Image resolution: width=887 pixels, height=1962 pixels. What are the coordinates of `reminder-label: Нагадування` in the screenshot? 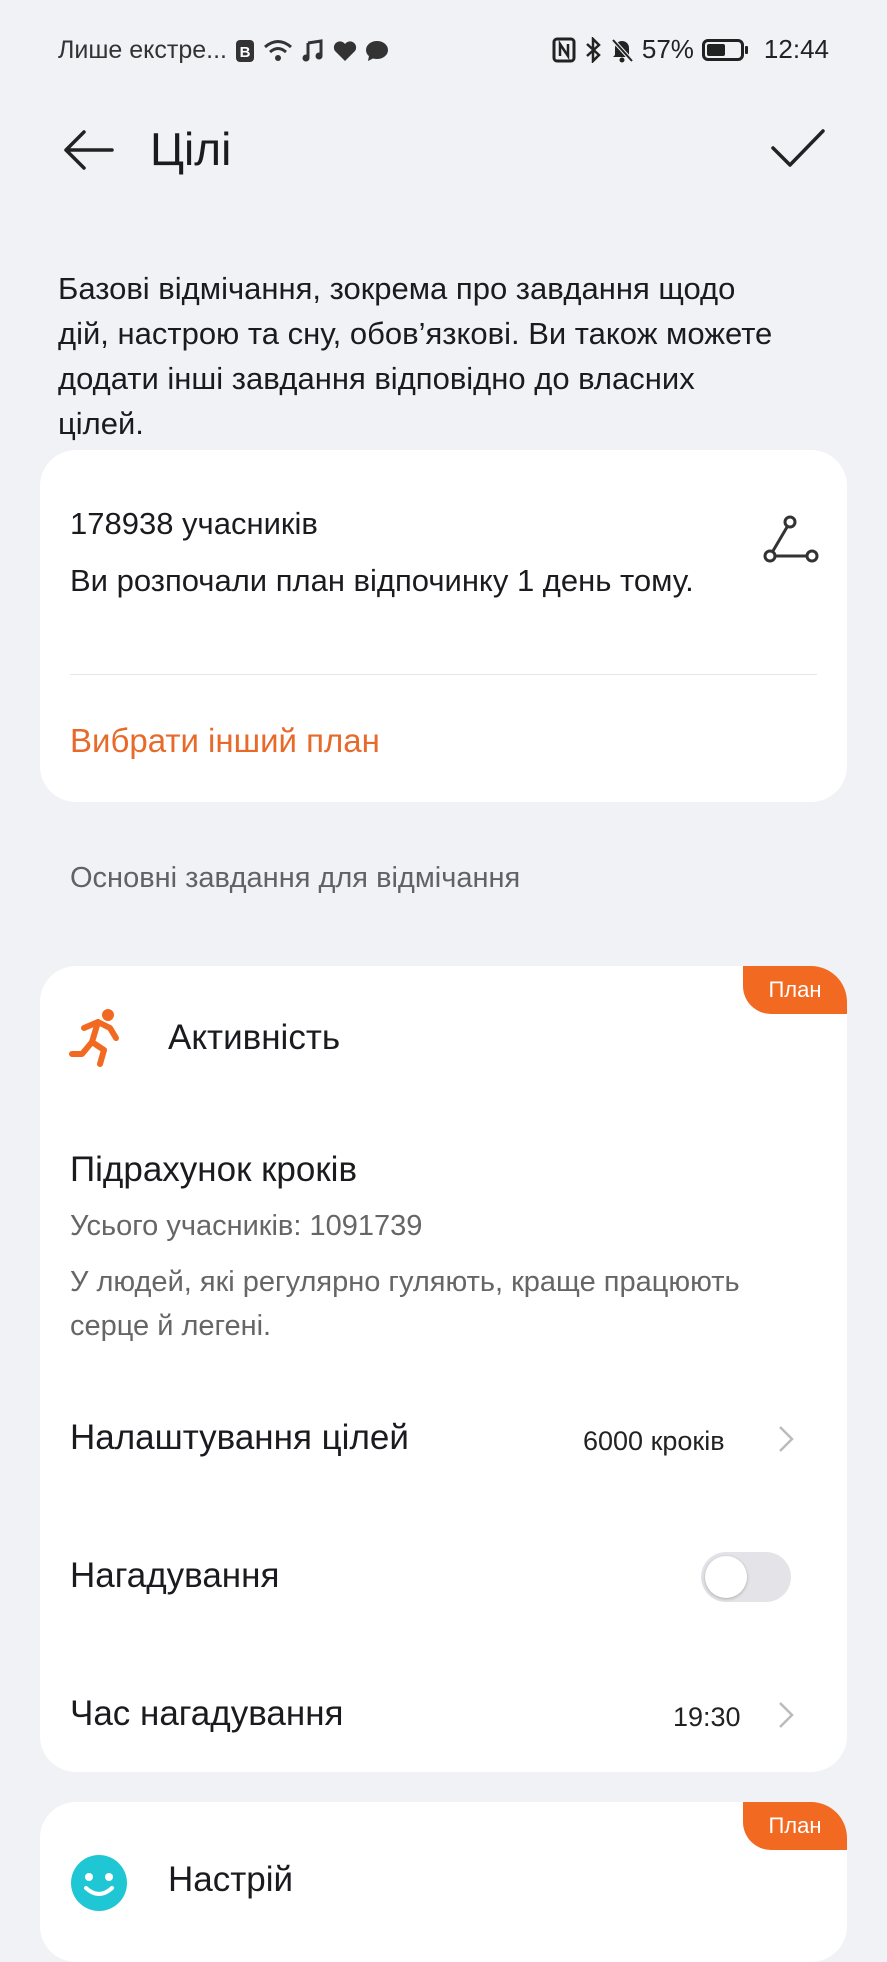 It's located at (175, 1575).